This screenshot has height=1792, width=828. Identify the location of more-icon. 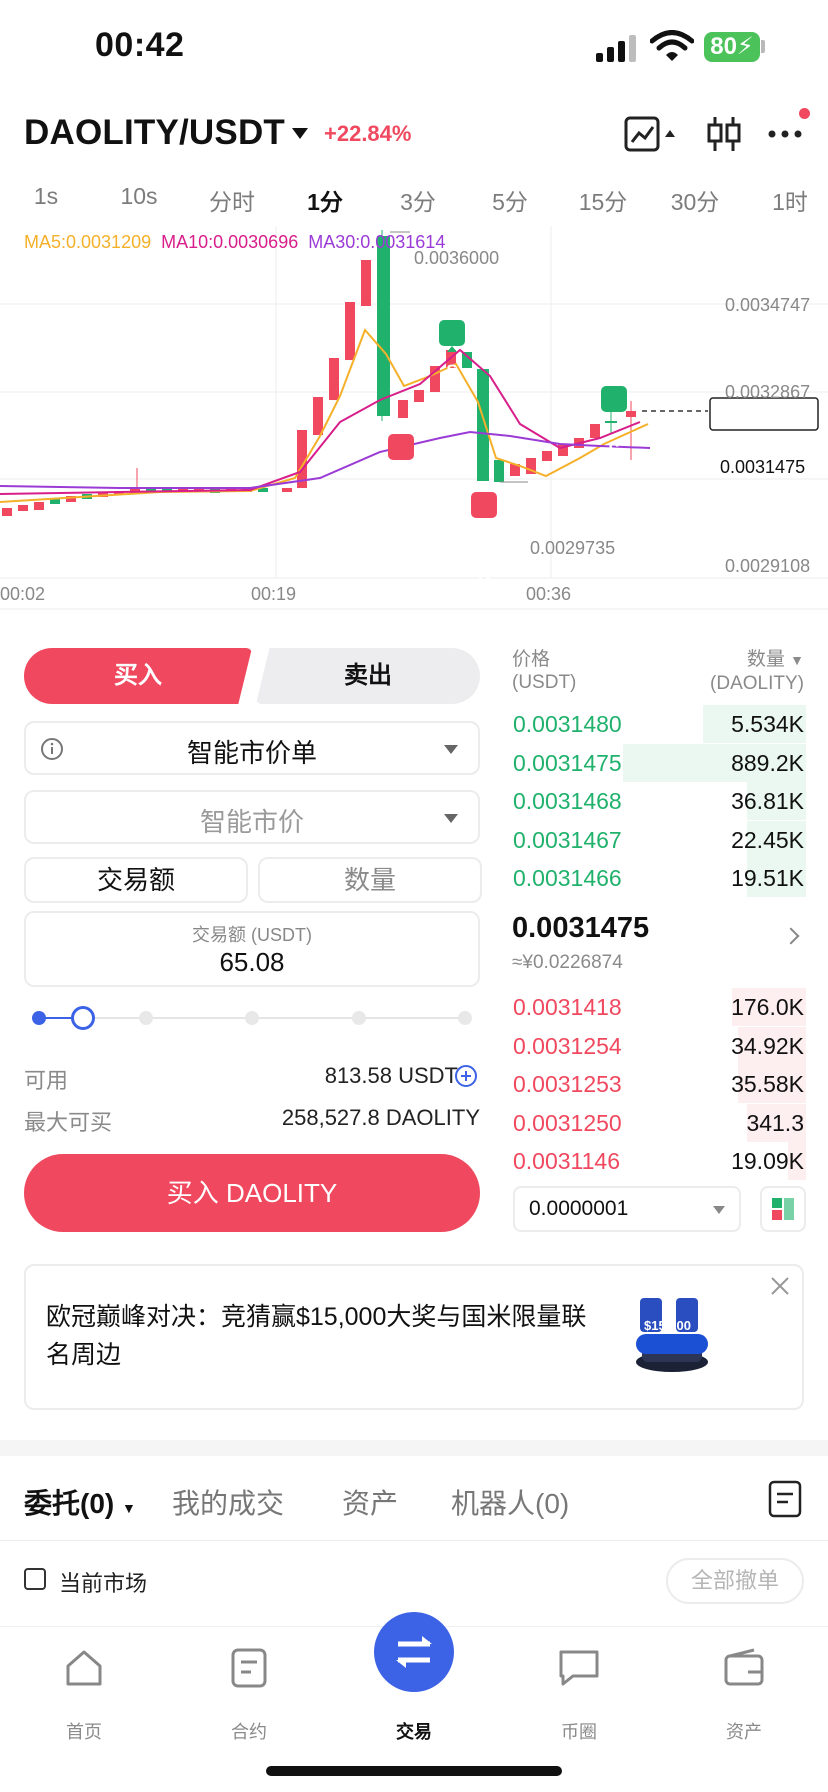
(786, 134).